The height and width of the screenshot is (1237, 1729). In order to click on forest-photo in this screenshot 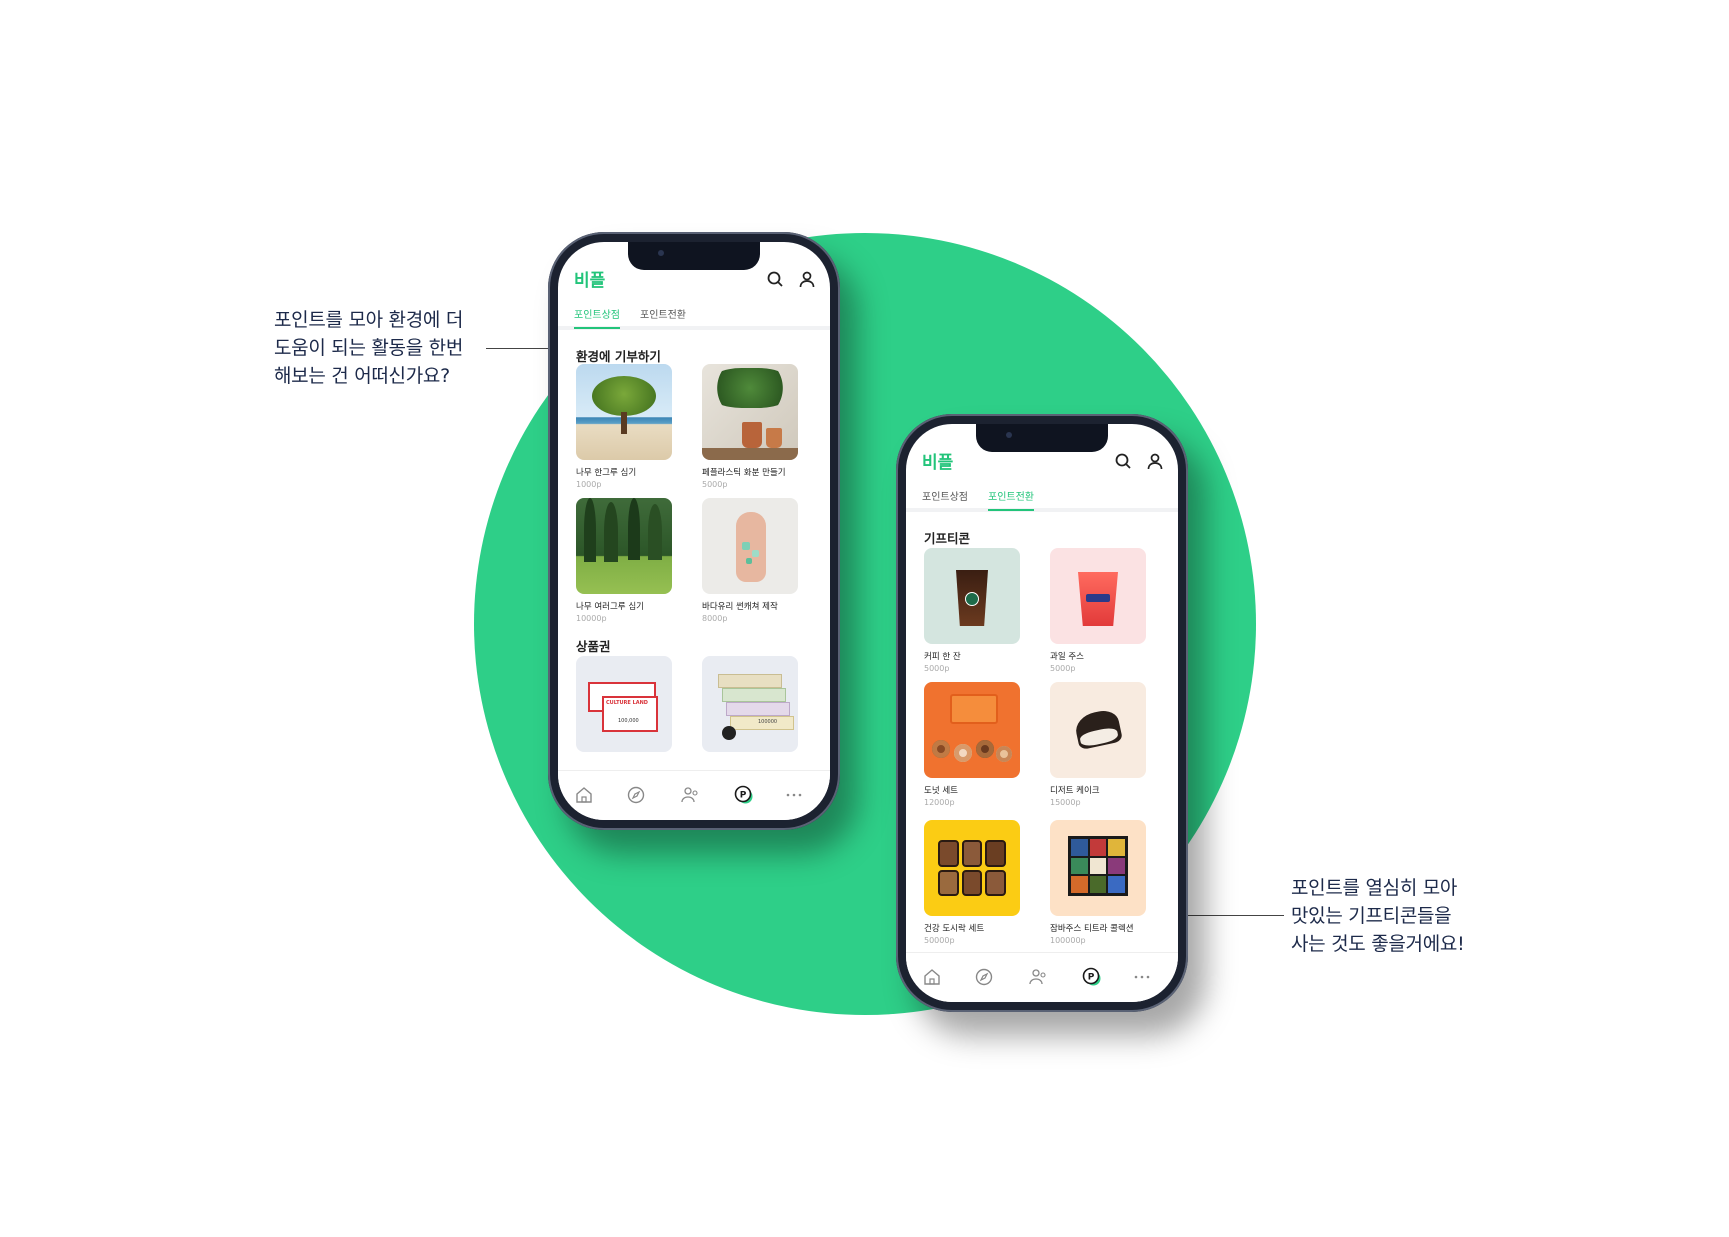, I will do `click(624, 546)`.